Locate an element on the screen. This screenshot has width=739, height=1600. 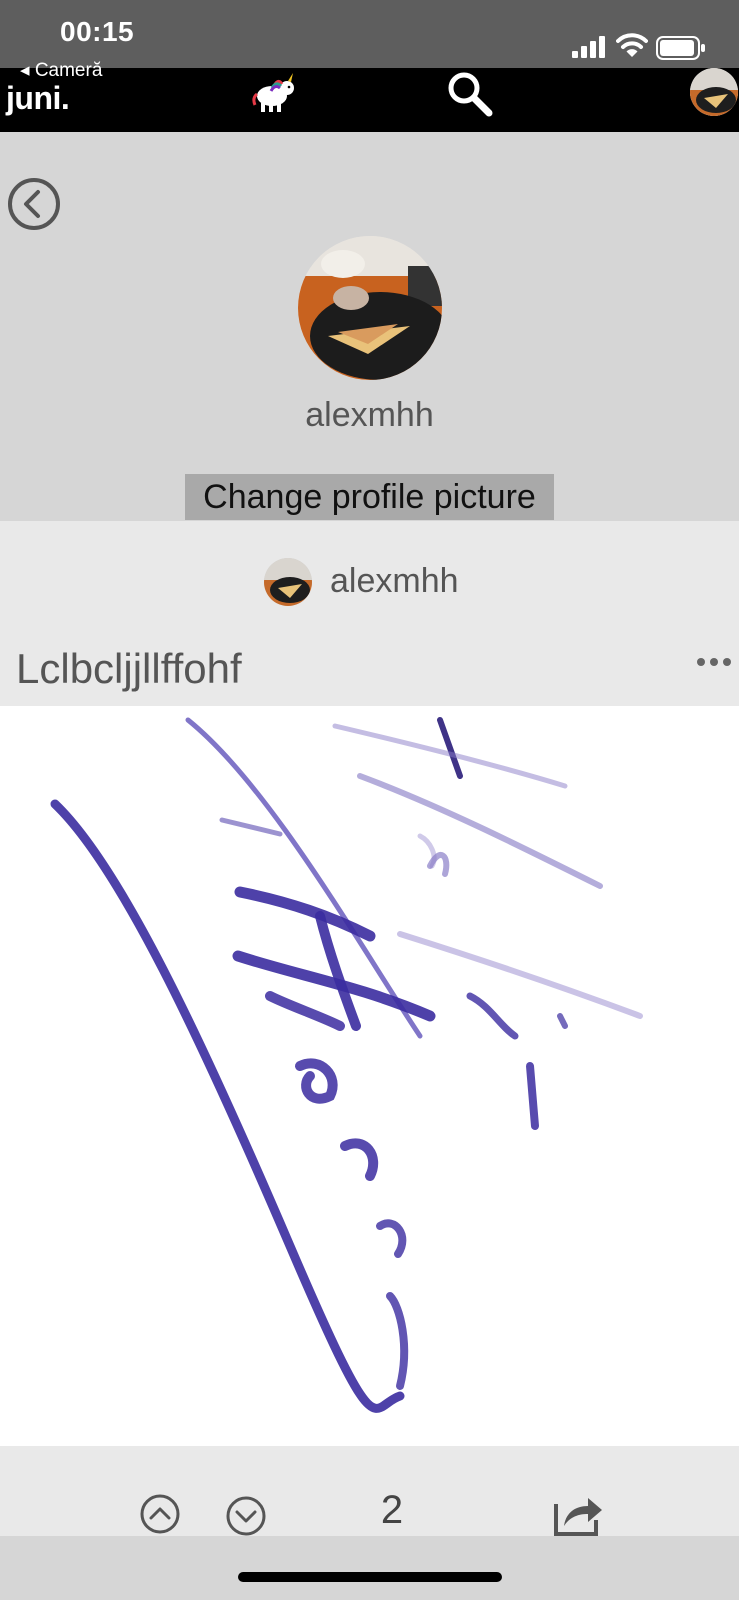
vote-count: 2 is located at coordinates (392, 1510).